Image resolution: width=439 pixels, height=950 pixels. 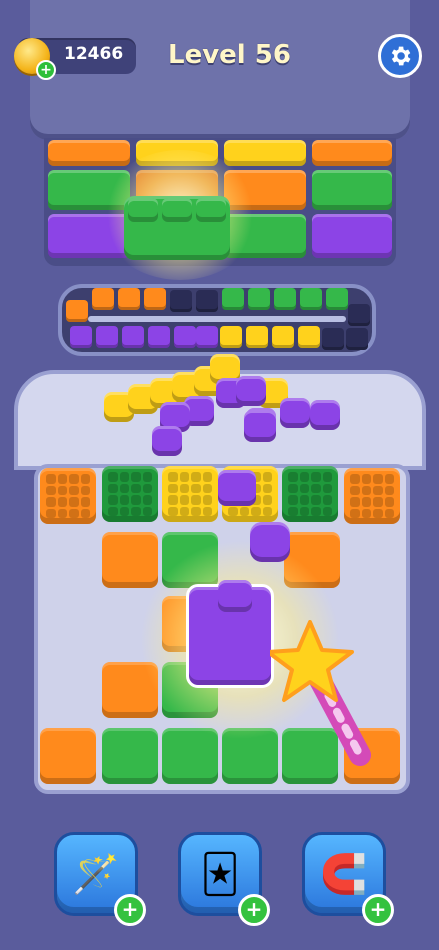 What do you see at coordinates (130, 910) in the screenshot?
I see `add-wand-button: +` at bounding box center [130, 910].